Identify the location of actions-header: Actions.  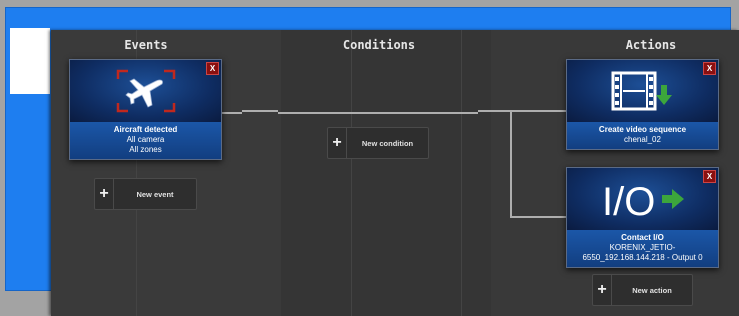
(651, 45).